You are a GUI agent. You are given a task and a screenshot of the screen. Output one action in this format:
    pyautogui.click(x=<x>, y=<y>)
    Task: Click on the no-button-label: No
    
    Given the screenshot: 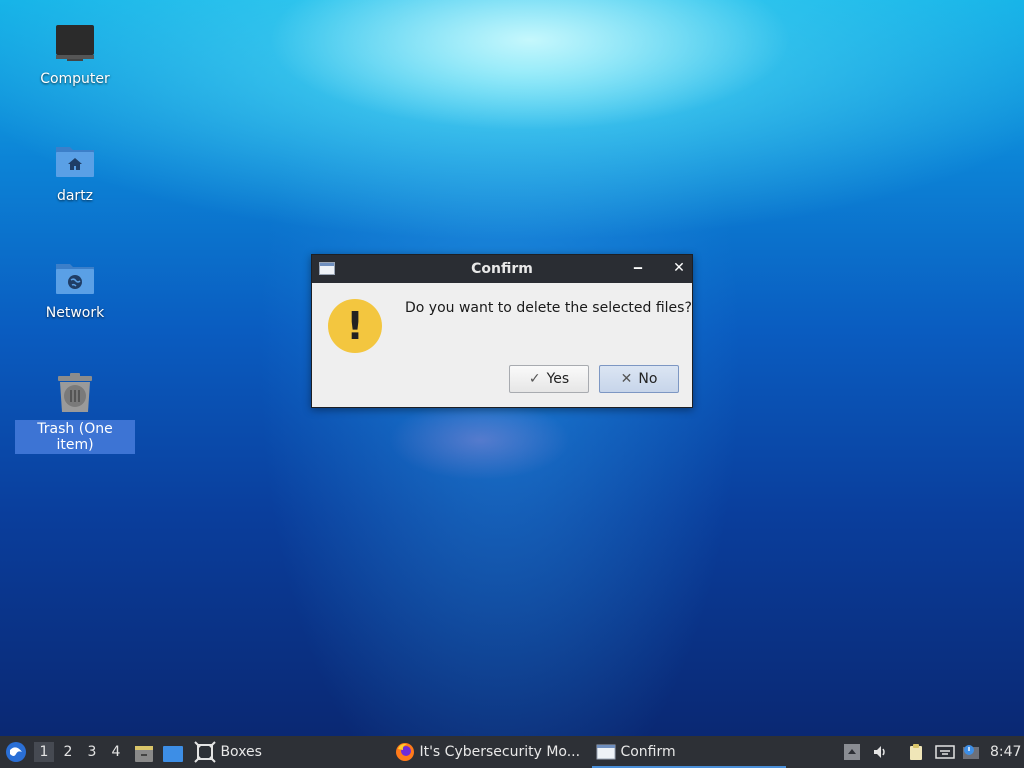 What is the action you would take?
    pyautogui.click(x=648, y=379)
    